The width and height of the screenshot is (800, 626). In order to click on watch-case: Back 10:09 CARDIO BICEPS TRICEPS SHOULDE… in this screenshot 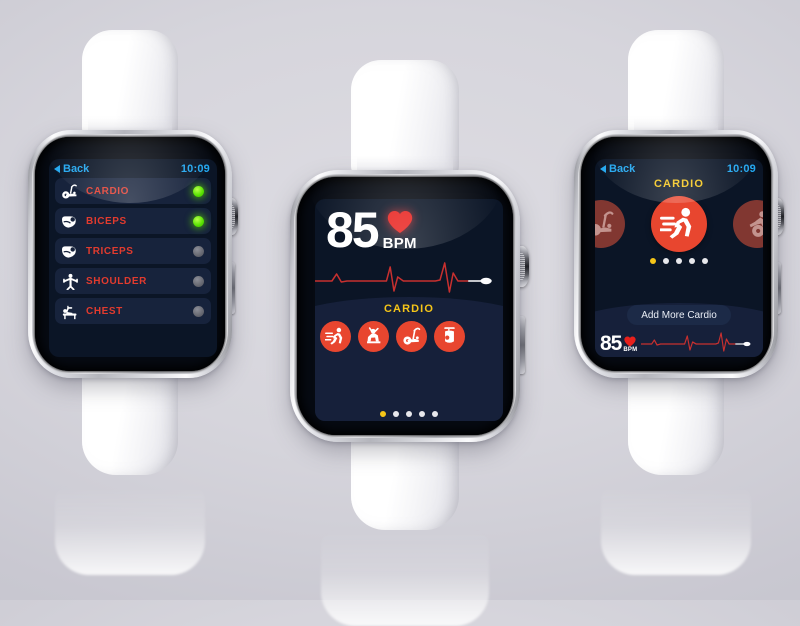, I will do `click(130, 254)`.